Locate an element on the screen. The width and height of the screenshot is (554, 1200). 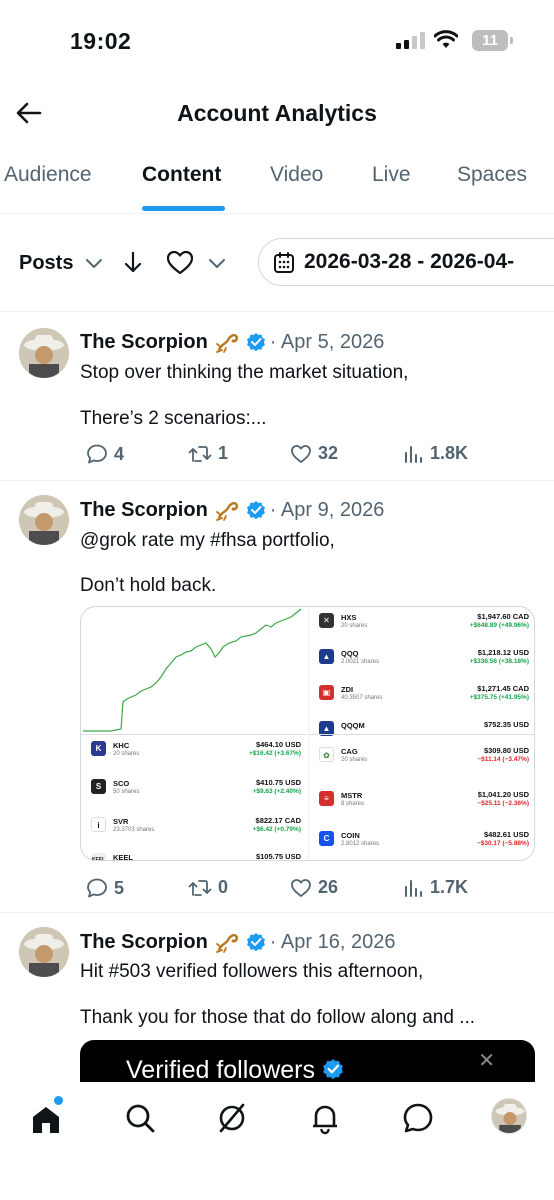
like-metric: 32 is located at coordinates (314, 453).